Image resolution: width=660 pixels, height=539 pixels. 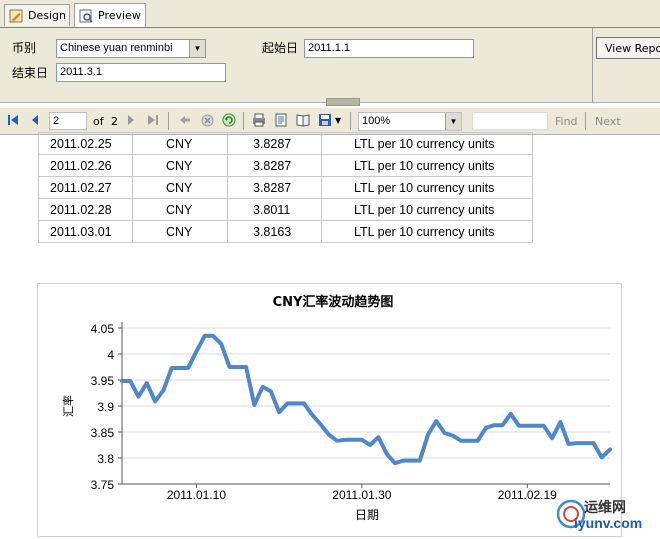 I want to click on chart-y-tick-label: 4.05, so click(x=103, y=329).